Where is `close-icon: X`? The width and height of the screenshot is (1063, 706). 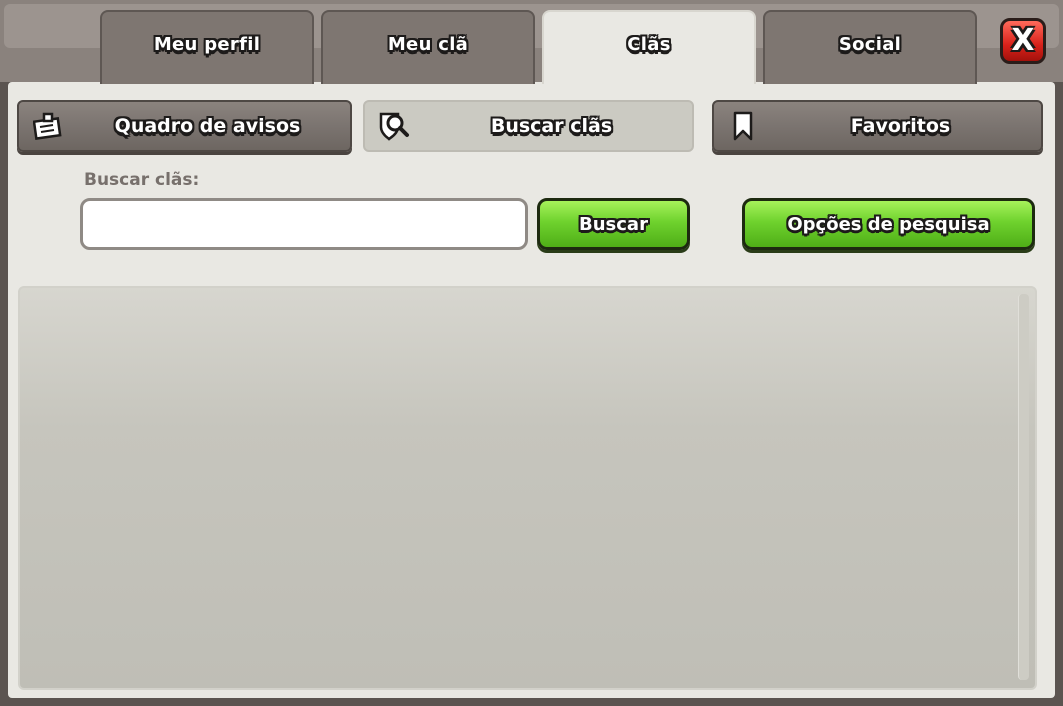
close-icon: X is located at coordinates (1023, 40).